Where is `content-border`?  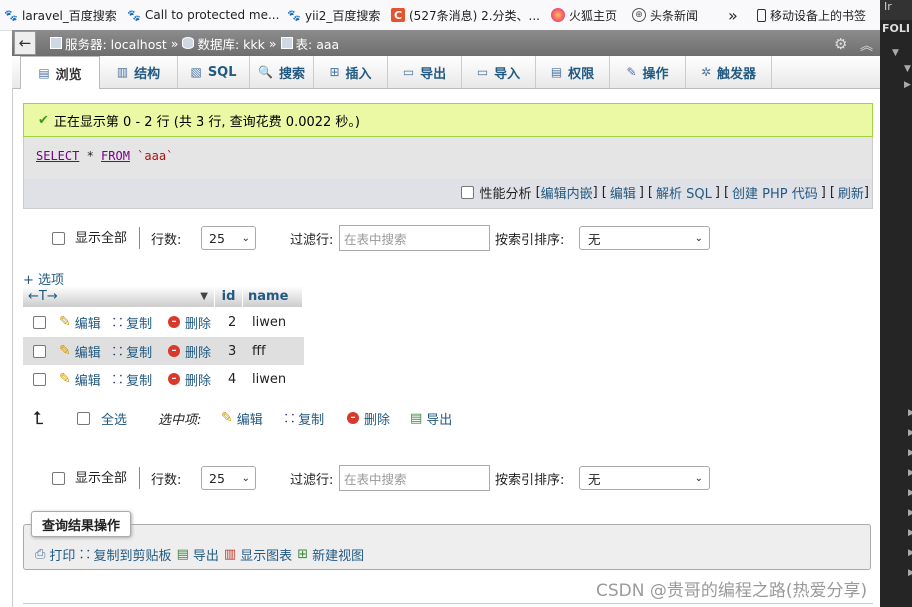
content-border is located at coordinates (12, 347).